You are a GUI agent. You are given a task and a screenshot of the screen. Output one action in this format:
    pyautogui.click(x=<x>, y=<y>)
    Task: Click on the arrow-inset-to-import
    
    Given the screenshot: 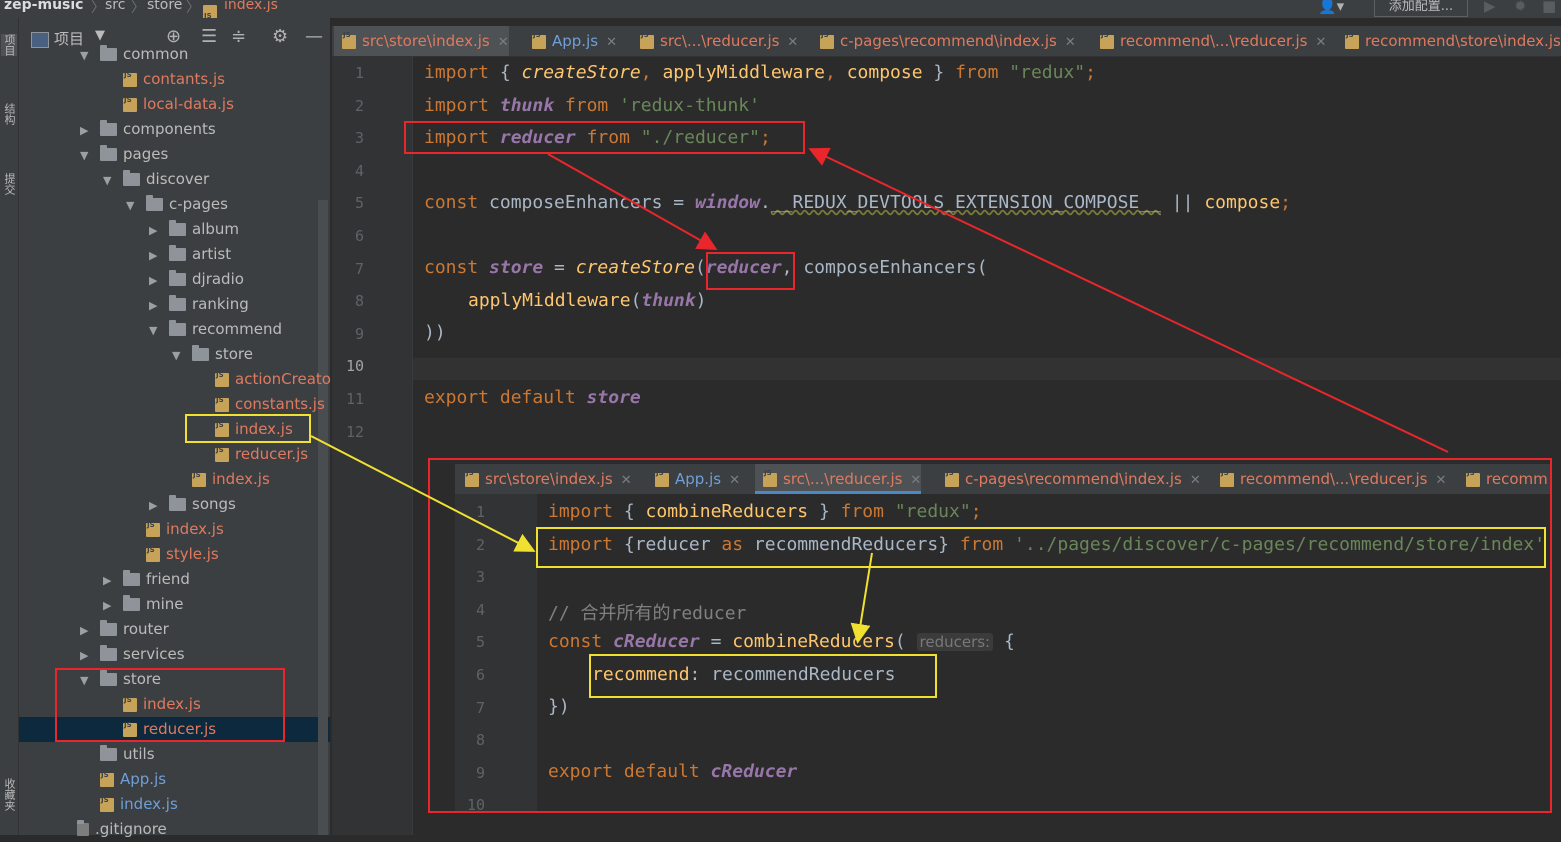 What is the action you would take?
    pyautogui.click(x=1128, y=300)
    